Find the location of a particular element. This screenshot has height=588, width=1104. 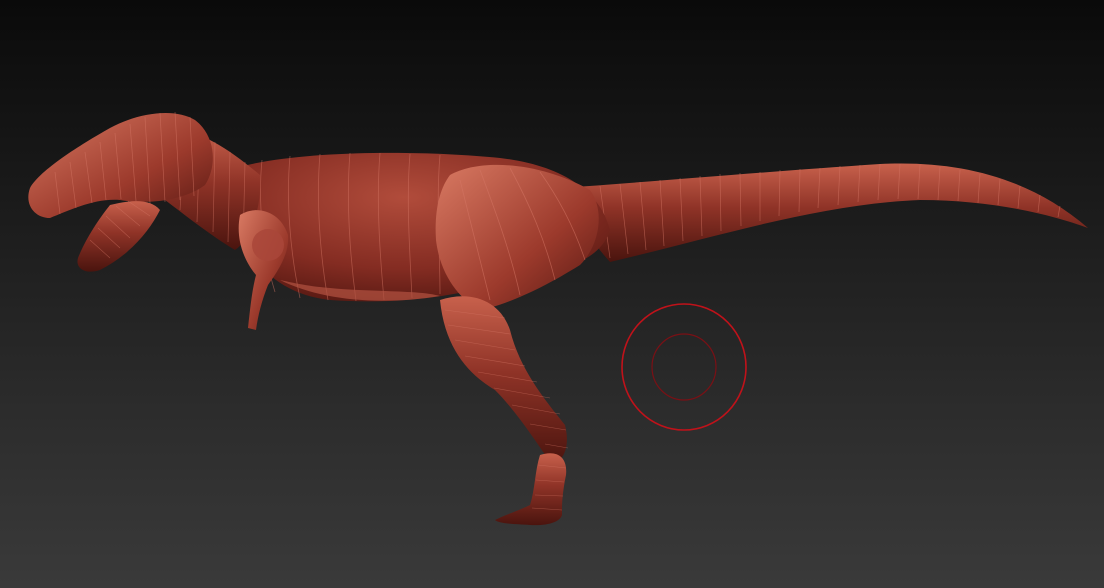

shoulder is located at coordinates (268, 245).